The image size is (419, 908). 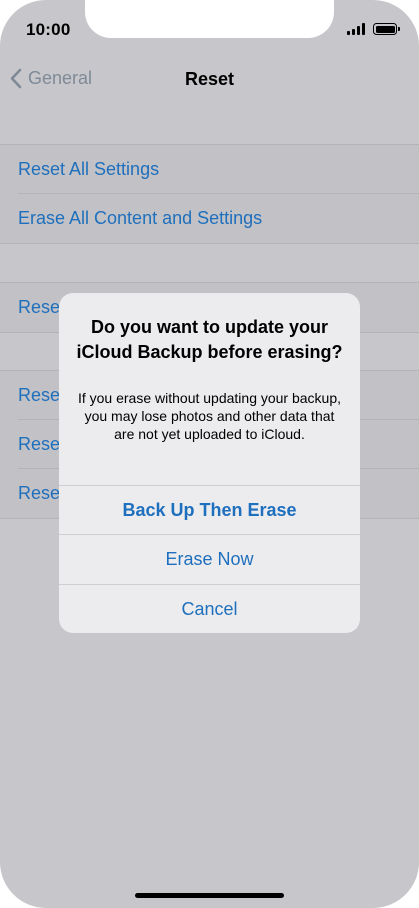 I want to click on page-title: Reset, so click(x=209, y=79).